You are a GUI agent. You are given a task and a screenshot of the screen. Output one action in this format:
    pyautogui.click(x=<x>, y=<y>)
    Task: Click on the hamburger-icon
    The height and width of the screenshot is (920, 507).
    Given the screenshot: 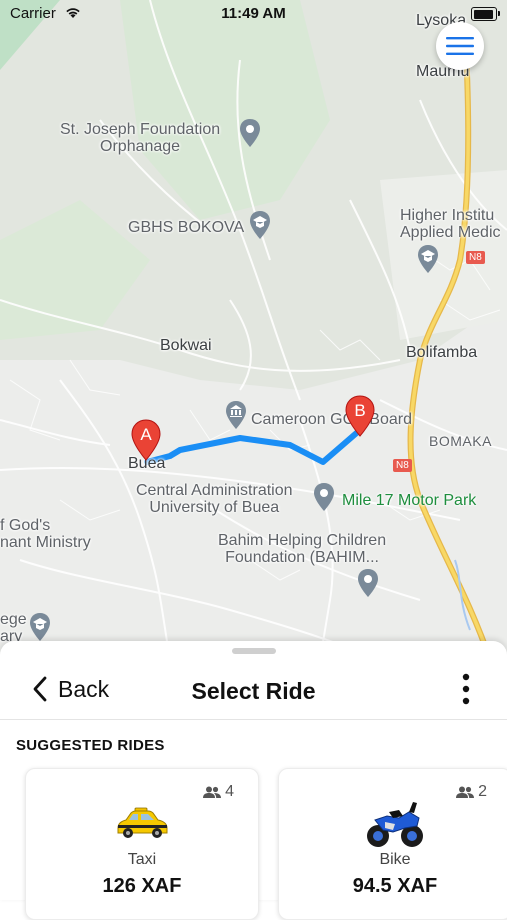 What is the action you would take?
    pyautogui.click(x=460, y=46)
    